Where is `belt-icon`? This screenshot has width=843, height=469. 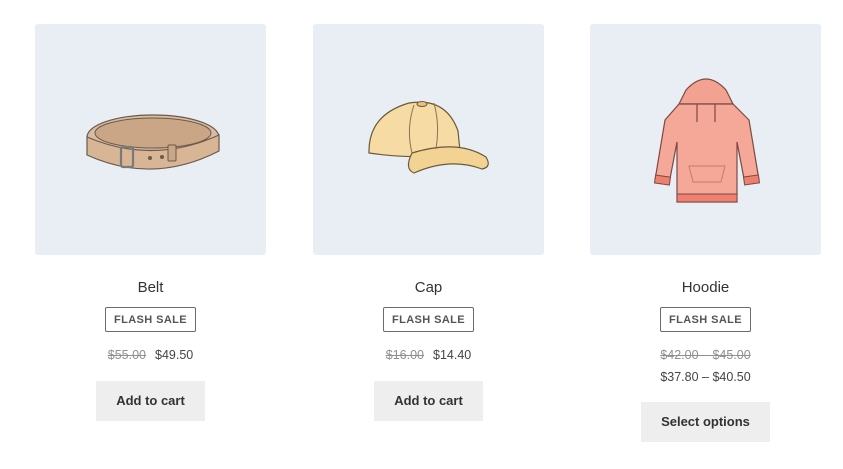 belt-icon is located at coordinates (152, 141).